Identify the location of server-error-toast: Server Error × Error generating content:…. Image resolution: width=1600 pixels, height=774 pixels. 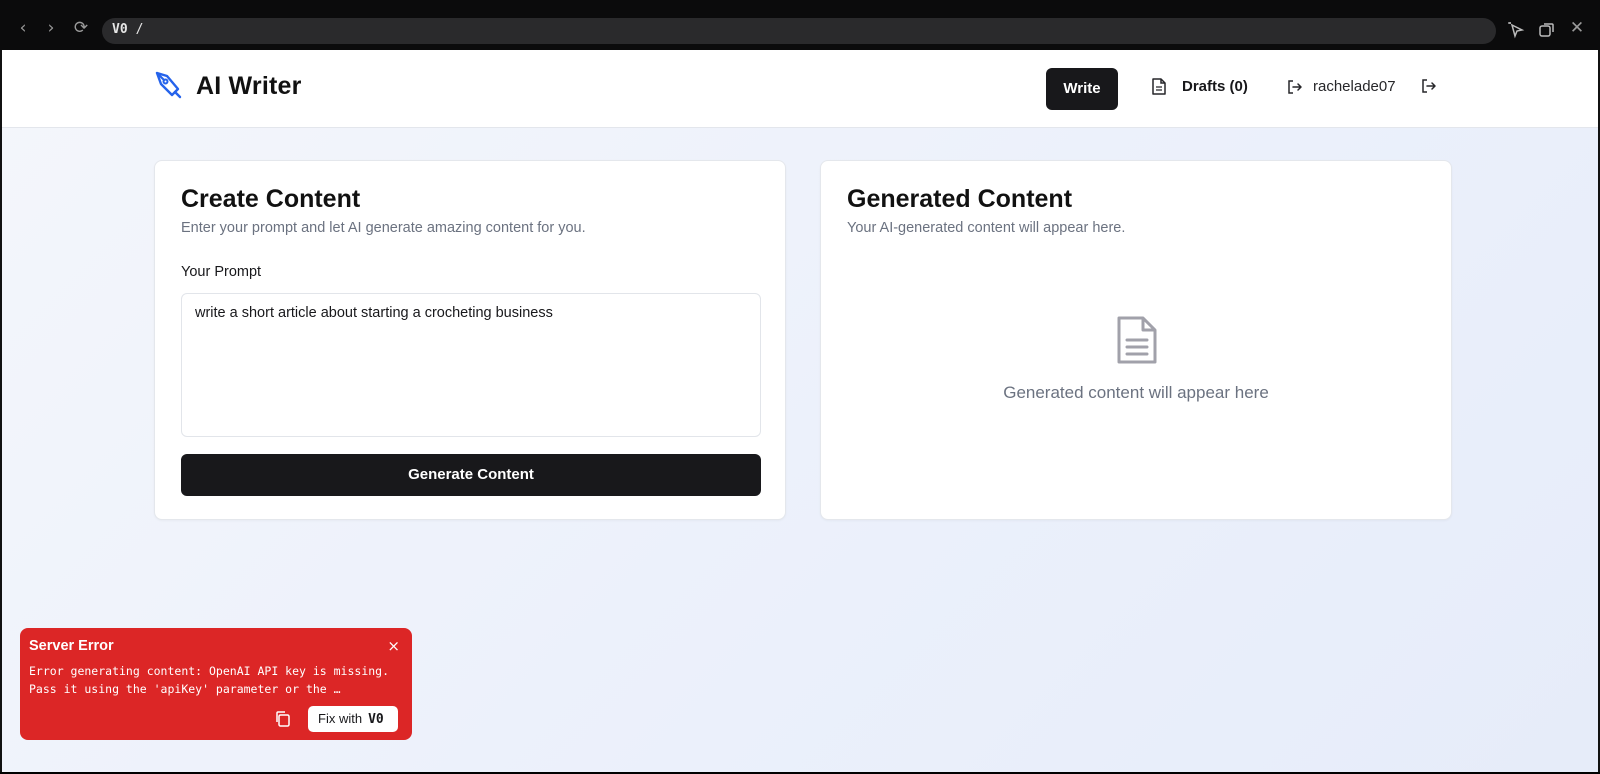
(216, 684).